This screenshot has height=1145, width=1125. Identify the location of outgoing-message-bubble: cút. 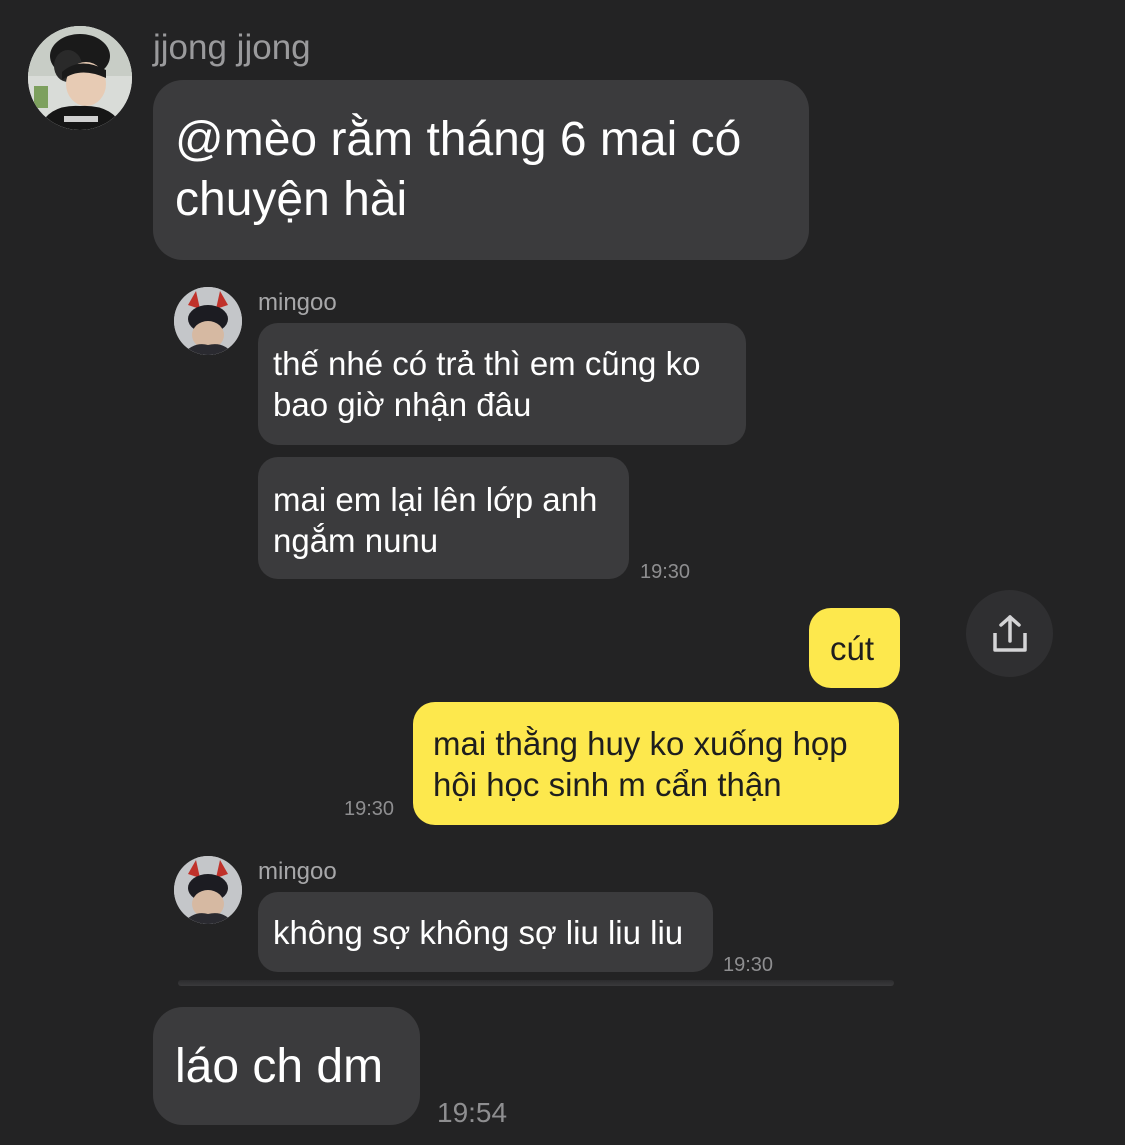
(854, 648).